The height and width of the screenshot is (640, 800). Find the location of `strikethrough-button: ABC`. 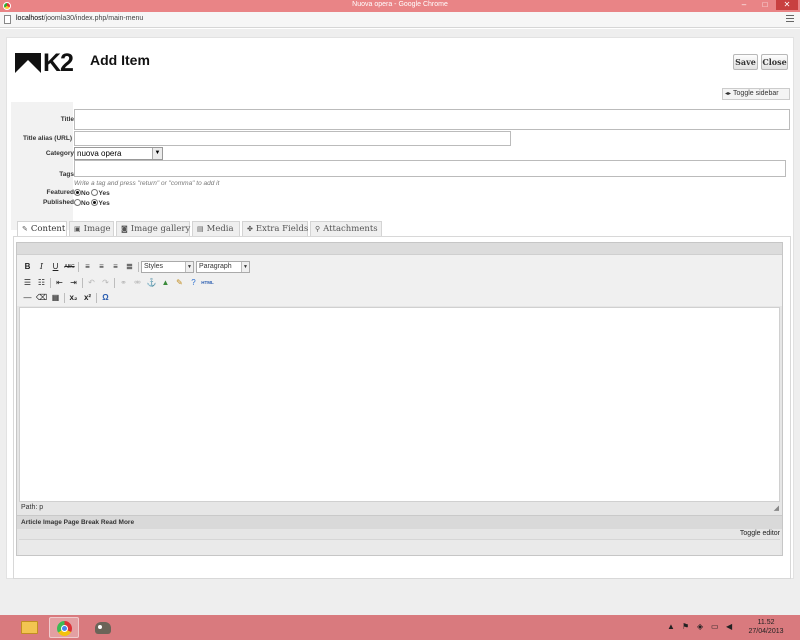

strikethrough-button: ABC is located at coordinates (69, 267).